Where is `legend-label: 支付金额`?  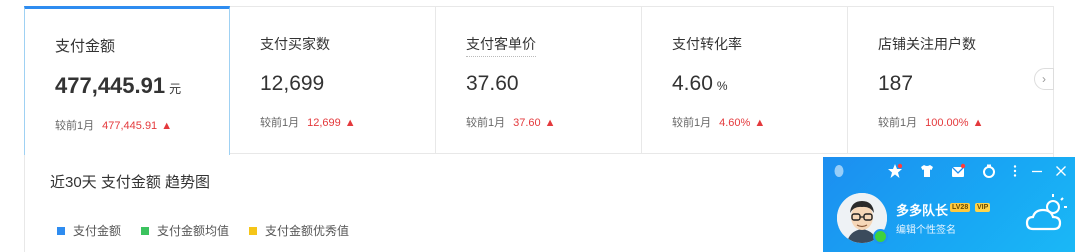 legend-label: 支付金额 is located at coordinates (97, 231).